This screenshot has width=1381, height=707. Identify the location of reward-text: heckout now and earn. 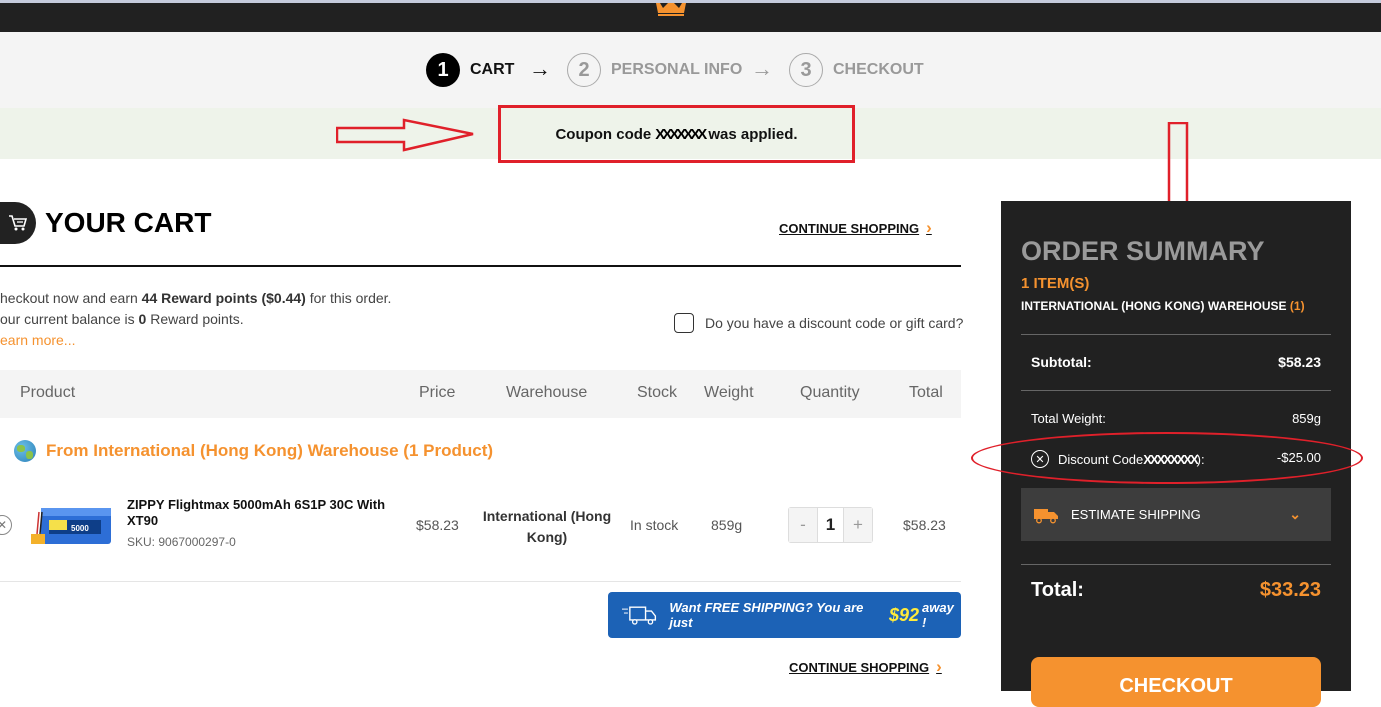
(71, 298).